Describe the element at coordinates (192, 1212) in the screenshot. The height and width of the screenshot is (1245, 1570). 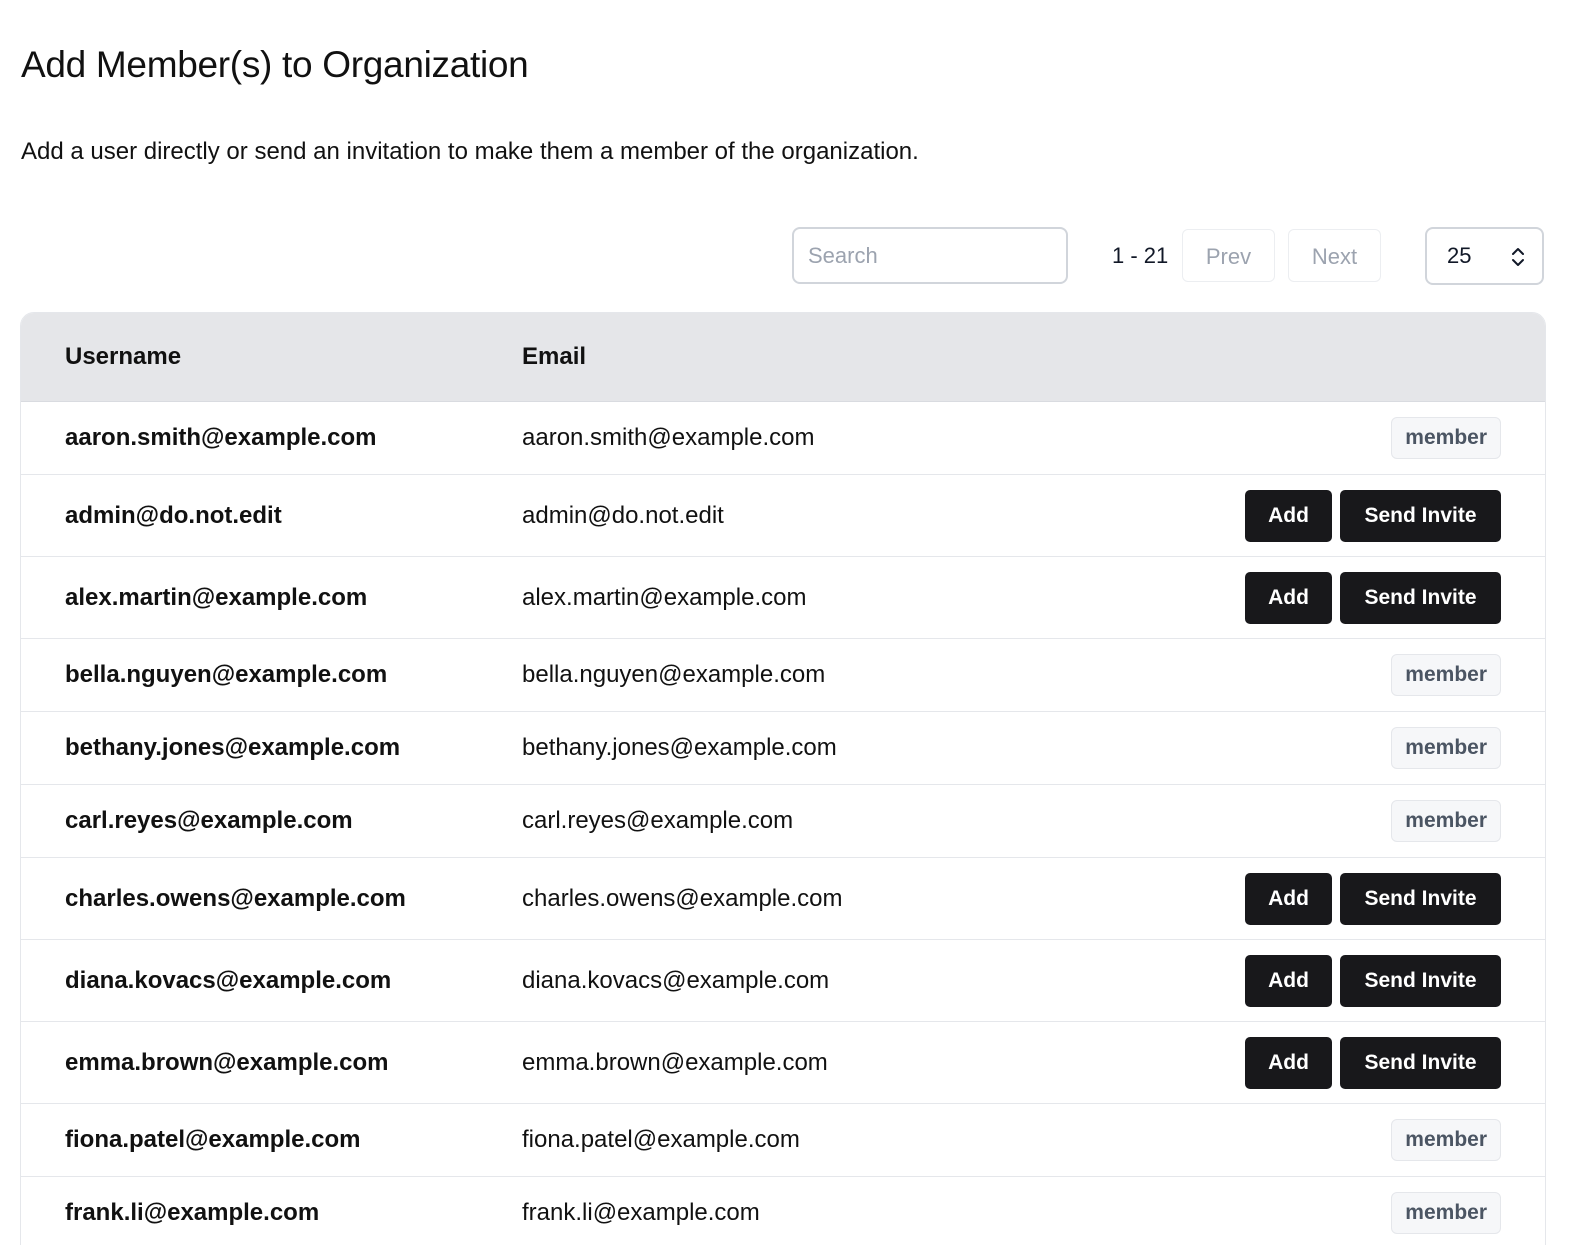
I see `cell-username: frank.li@example.com` at that location.